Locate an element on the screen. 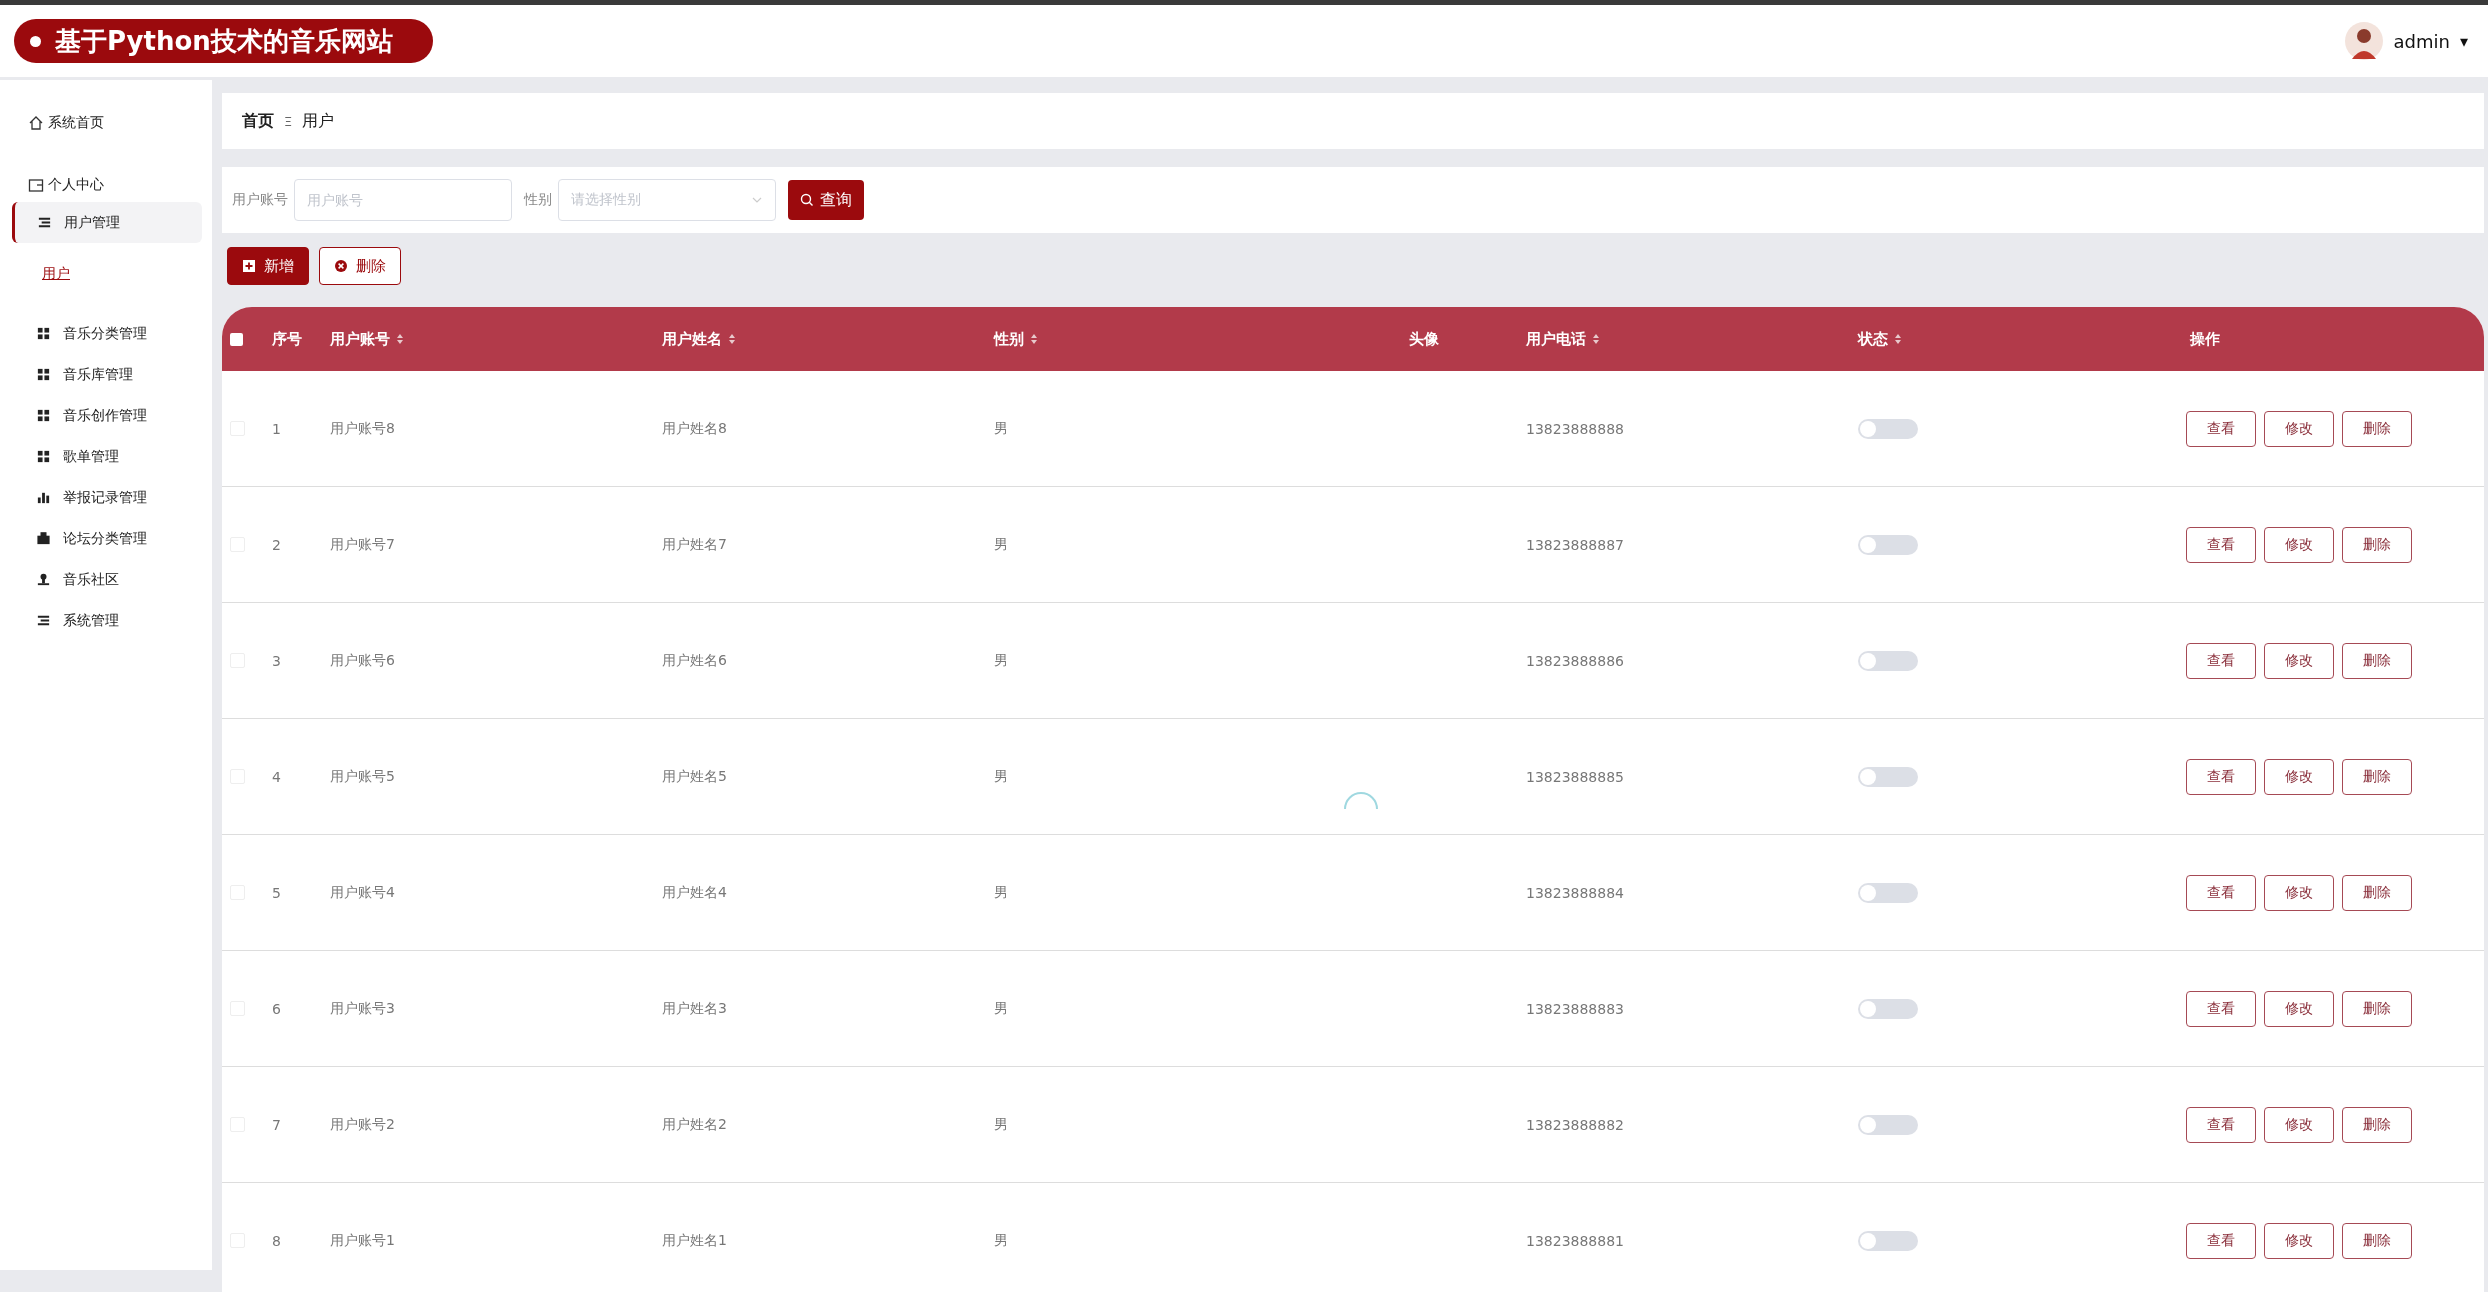 The height and width of the screenshot is (1292, 2488). table-cell: 用户姓名1 is located at coordinates (694, 1240).